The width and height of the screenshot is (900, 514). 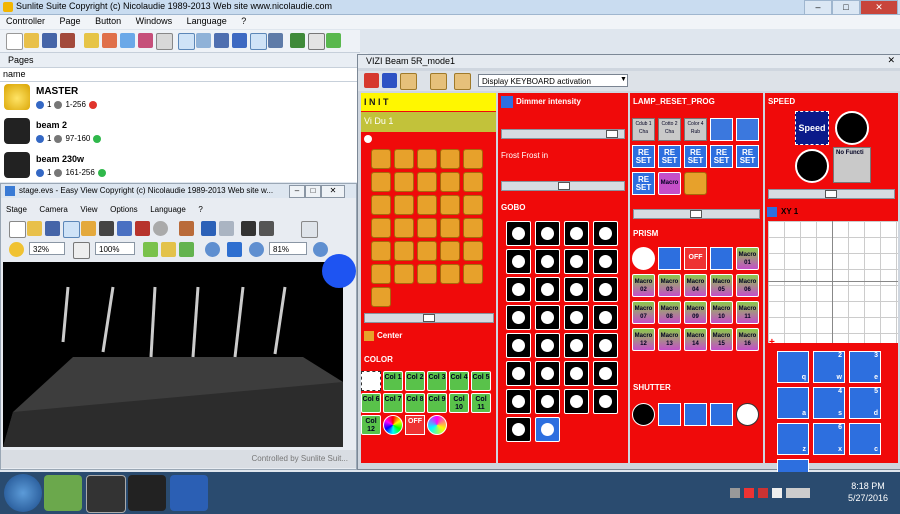 What do you see at coordinates (415, 381) in the screenshot?
I see `color-button: Col 2` at bounding box center [415, 381].